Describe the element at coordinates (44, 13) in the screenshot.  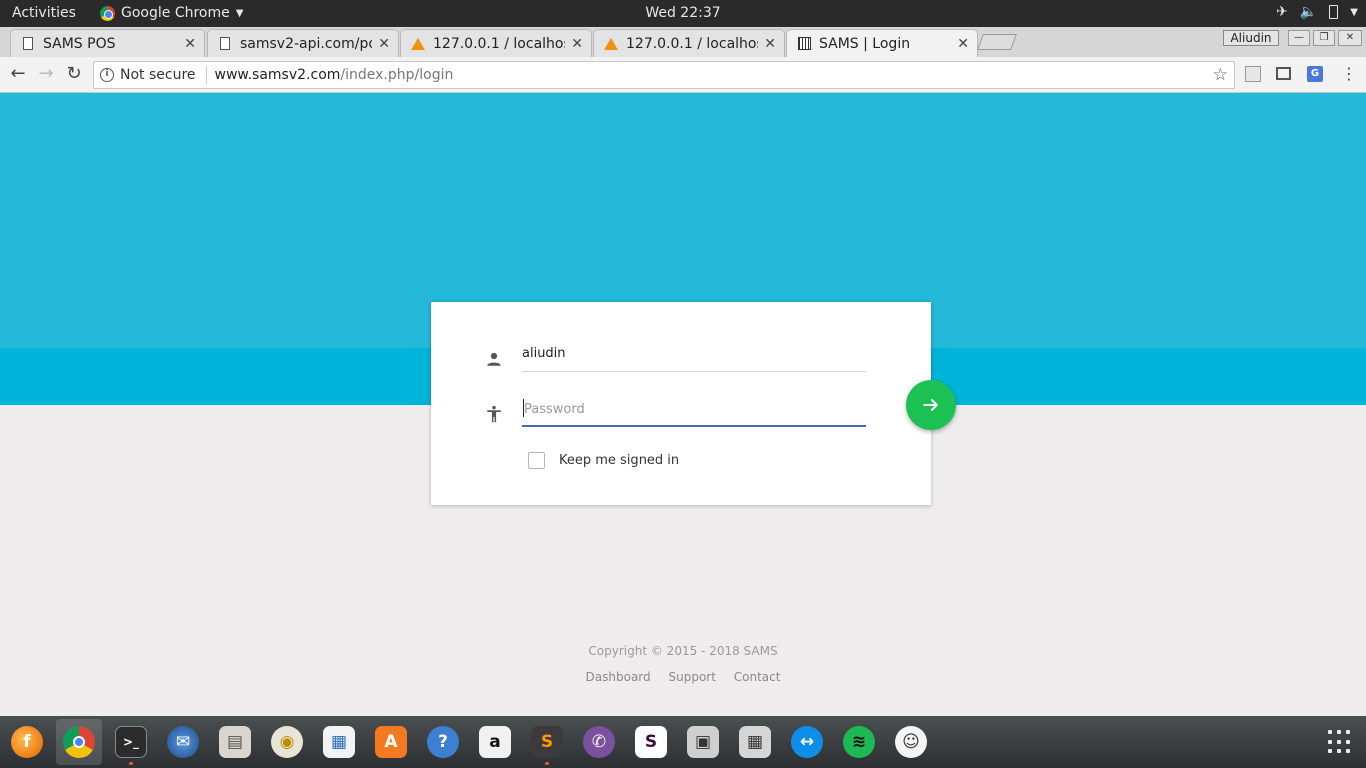
I see `activities-button: Activities` at that location.